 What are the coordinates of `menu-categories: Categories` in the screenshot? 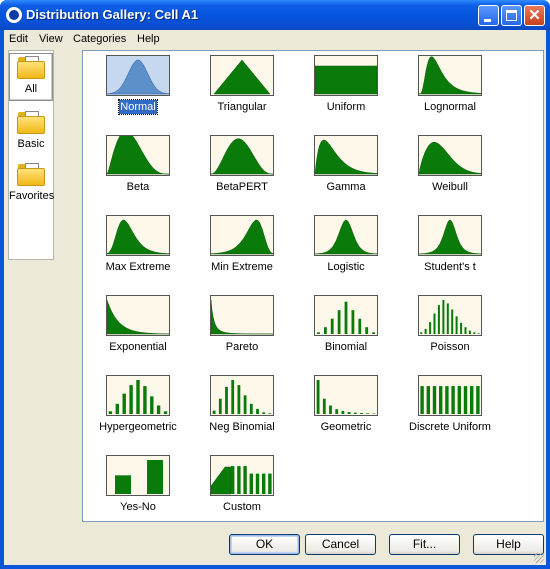 It's located at (99, 39).